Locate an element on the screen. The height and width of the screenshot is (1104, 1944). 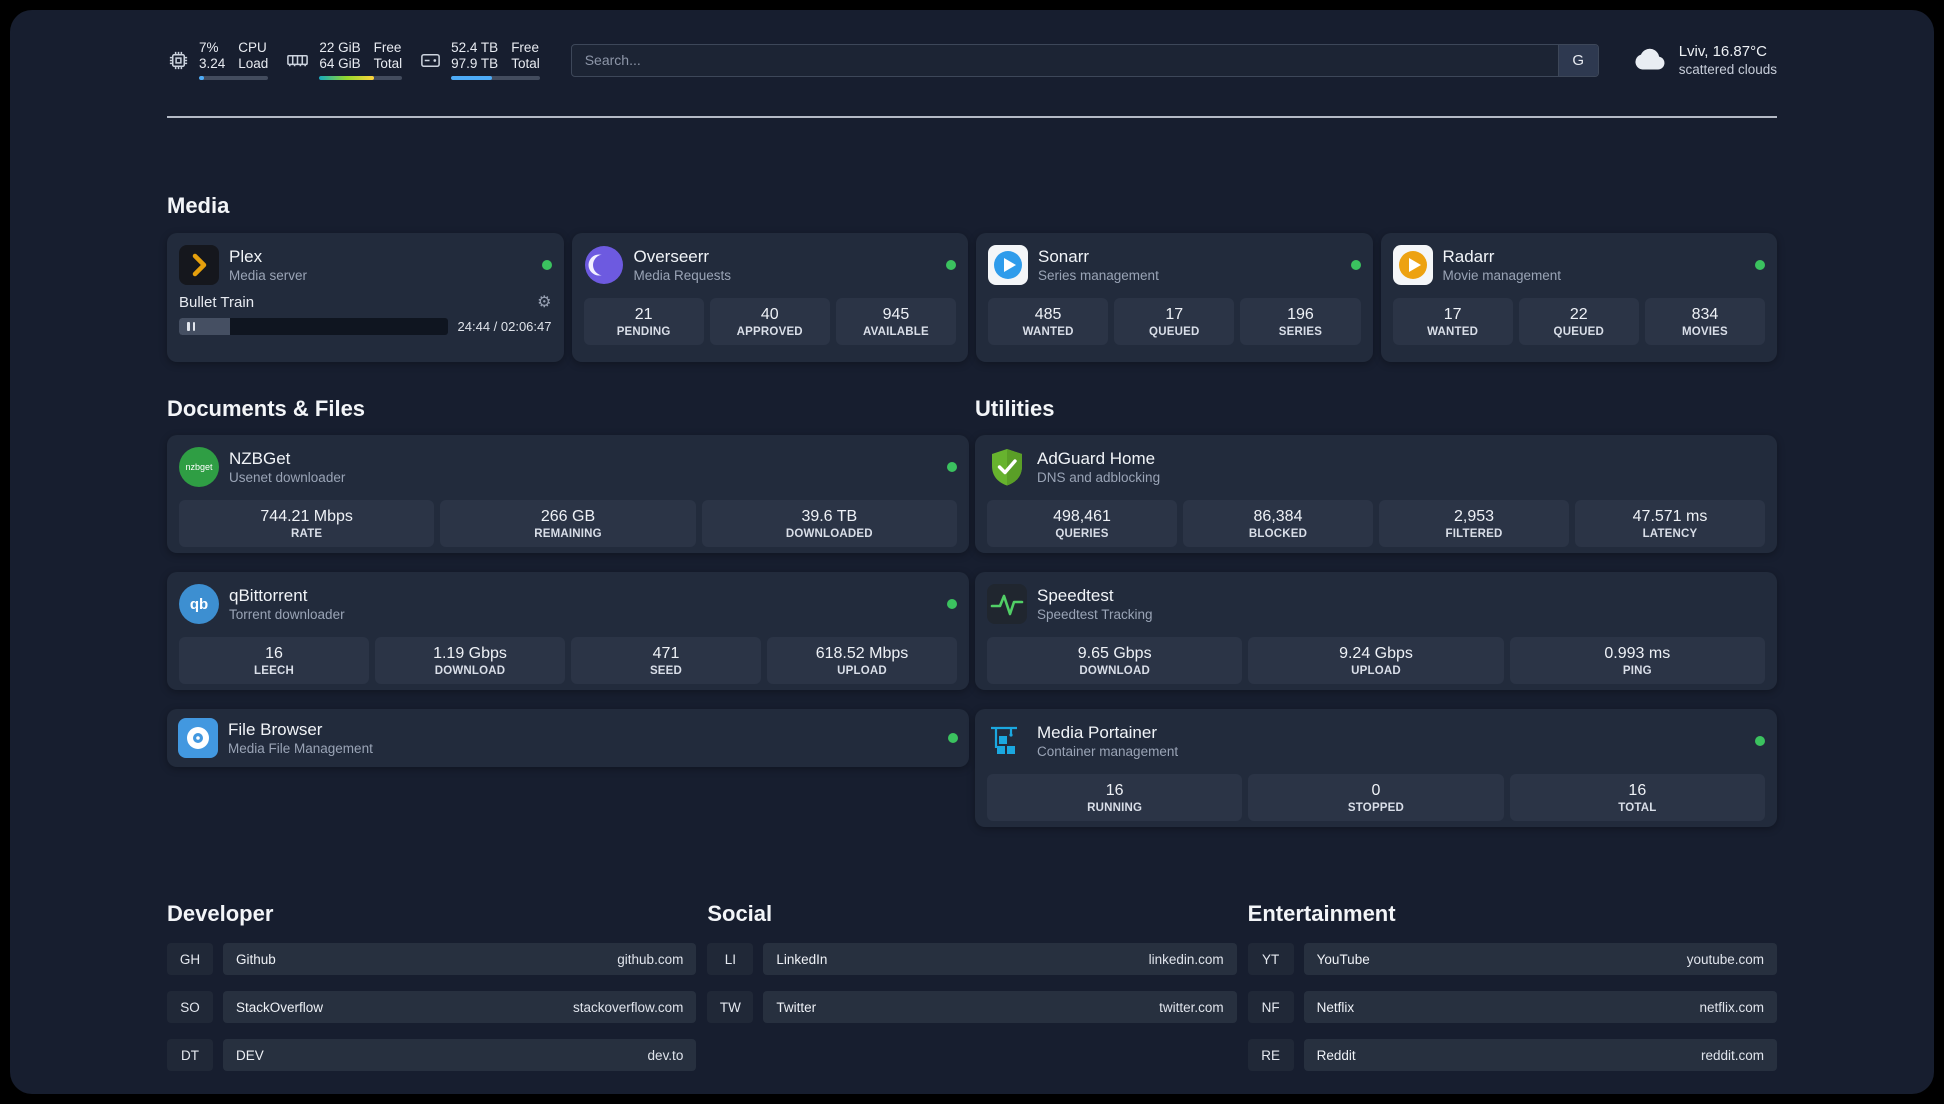
speedtest-icon is located at coordinates (1007, 604).